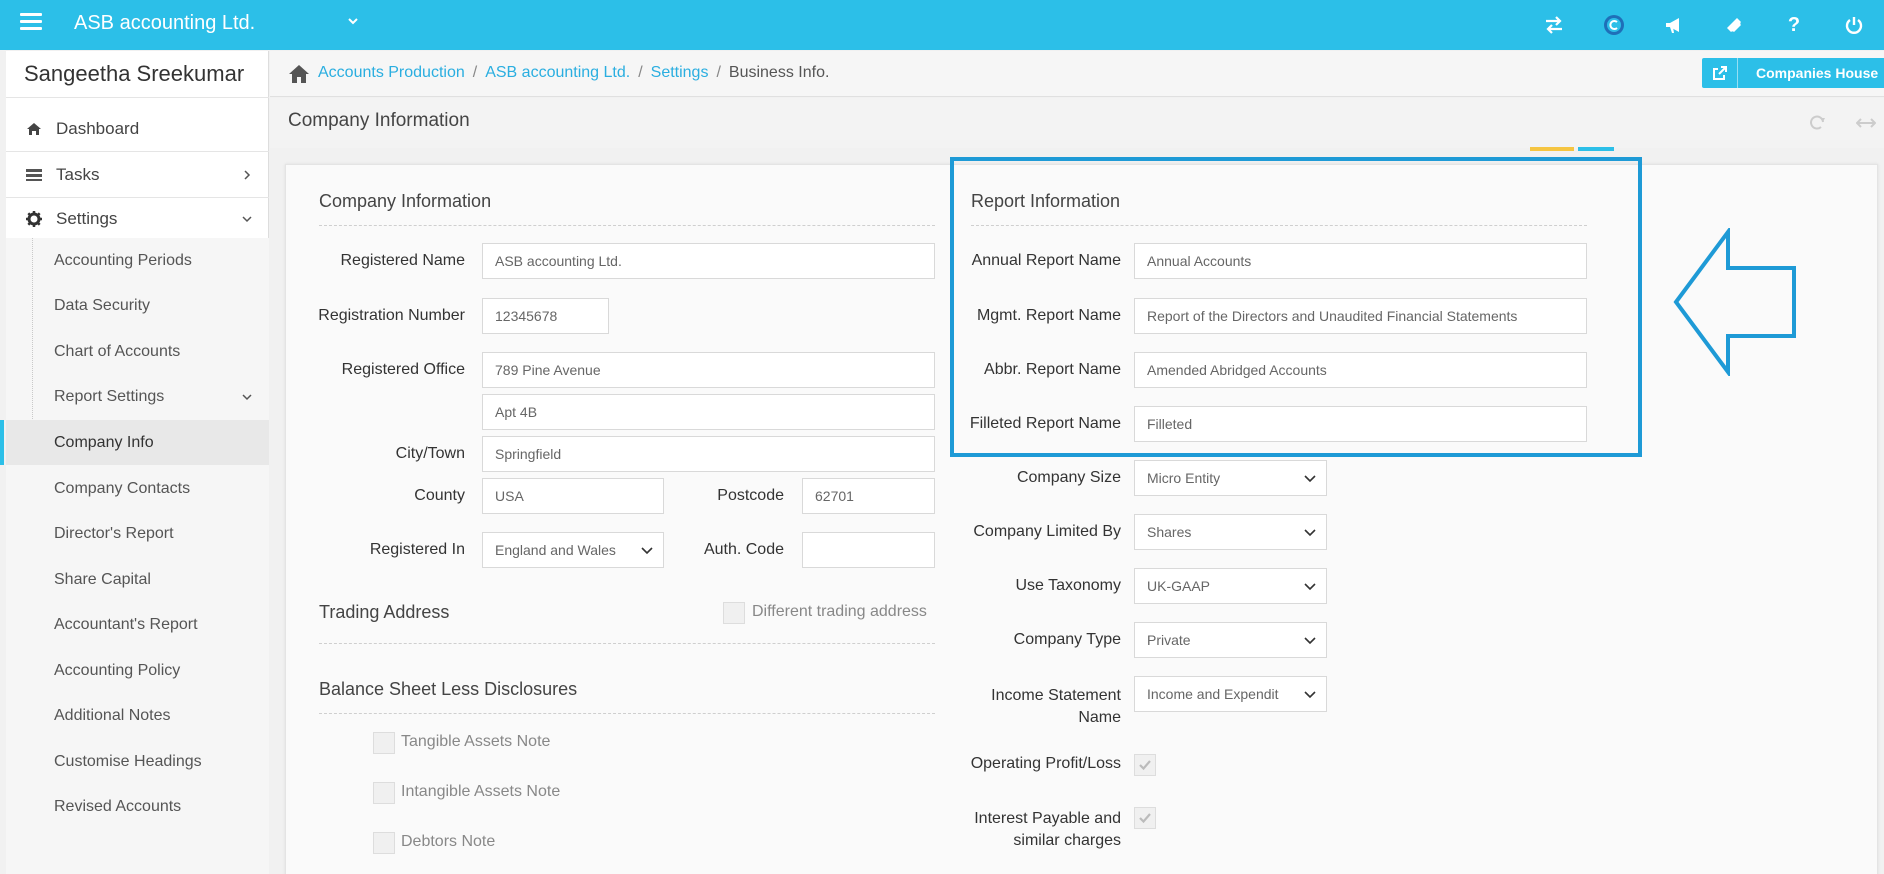 The width and height of the screenshot is (1884, 874). I want to click on company-size-label: Company Size, so click(1068, 477).